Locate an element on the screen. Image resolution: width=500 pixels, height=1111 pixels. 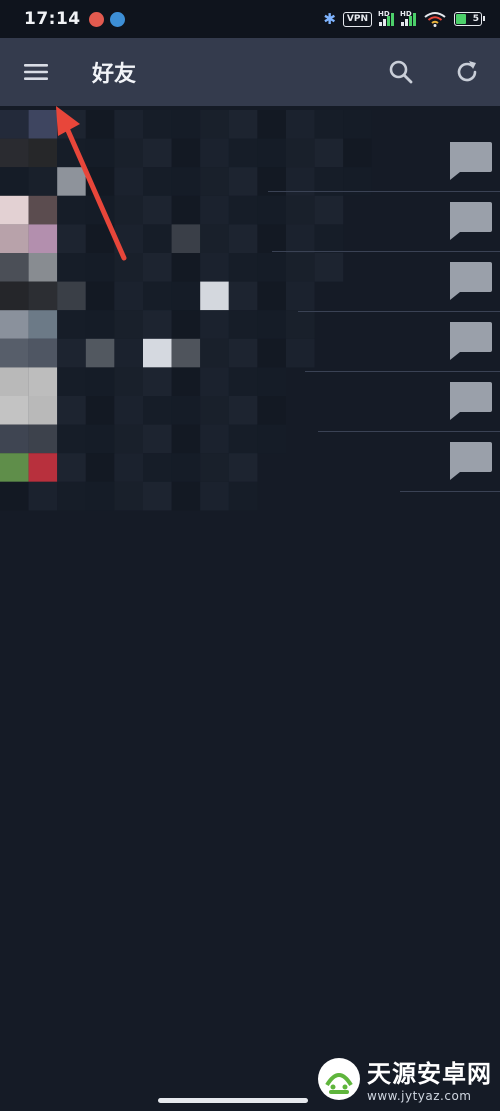
page-title: 好友 is located at coordinates (114, 74).